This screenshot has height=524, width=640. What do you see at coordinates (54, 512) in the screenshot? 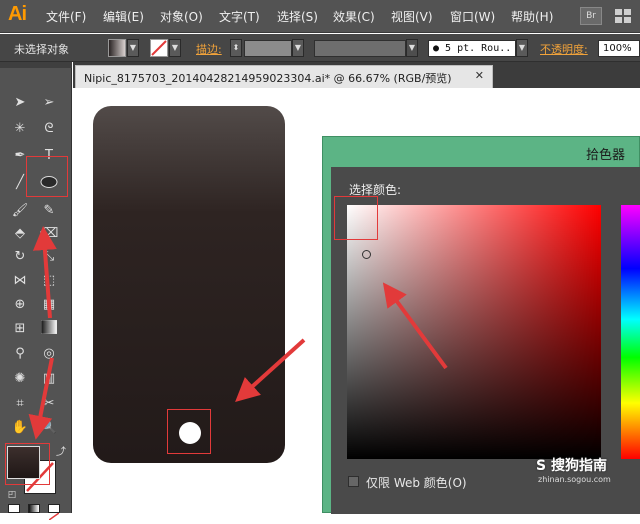
I see `none-mode-icon` at bounding box center [54, 512].